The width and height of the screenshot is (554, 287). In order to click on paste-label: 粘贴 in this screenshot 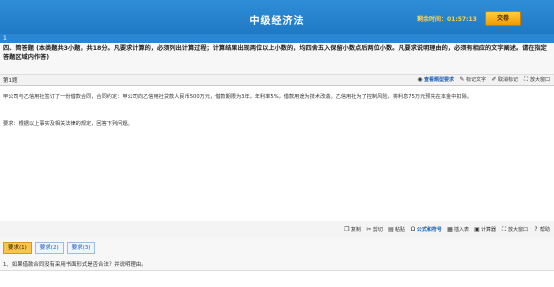, I will do `click(399, 230)`.